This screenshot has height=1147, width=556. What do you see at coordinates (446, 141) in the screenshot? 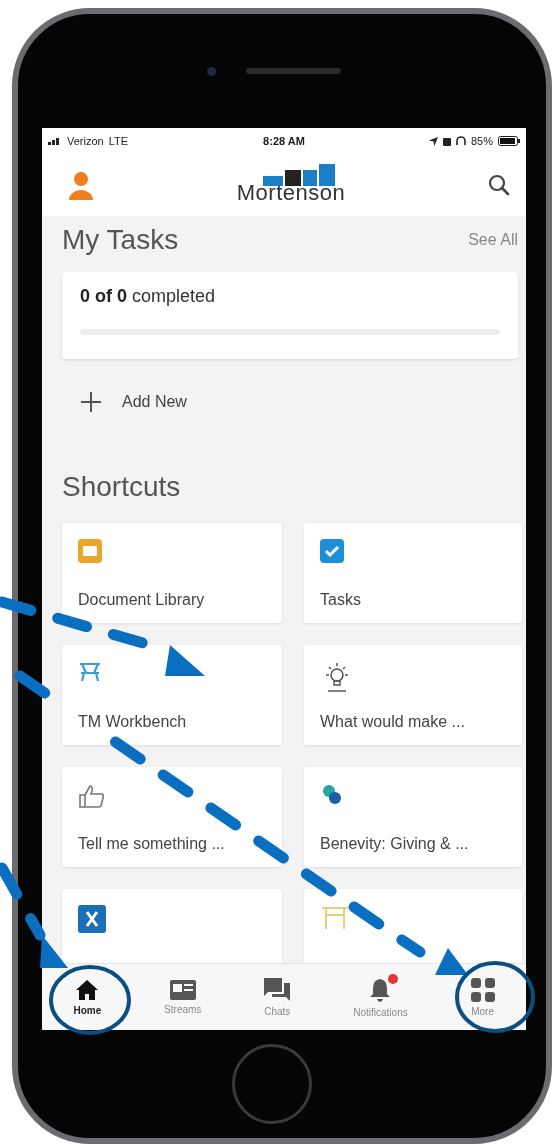
I see `lock-icon` at bounding box center [446, 141].